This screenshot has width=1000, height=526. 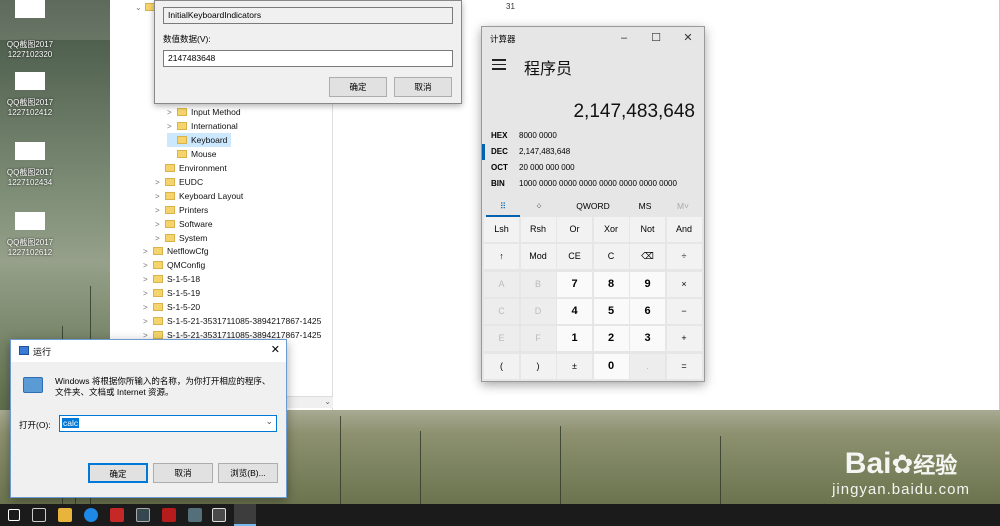 I want to click on tree-node-system: > System, so click(x=181, y=238).